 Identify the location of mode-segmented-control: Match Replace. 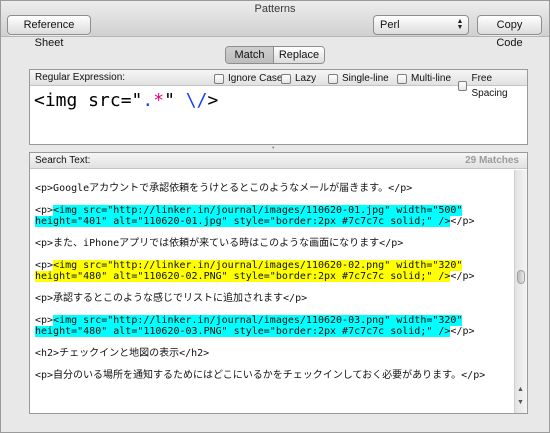
(275, 55).